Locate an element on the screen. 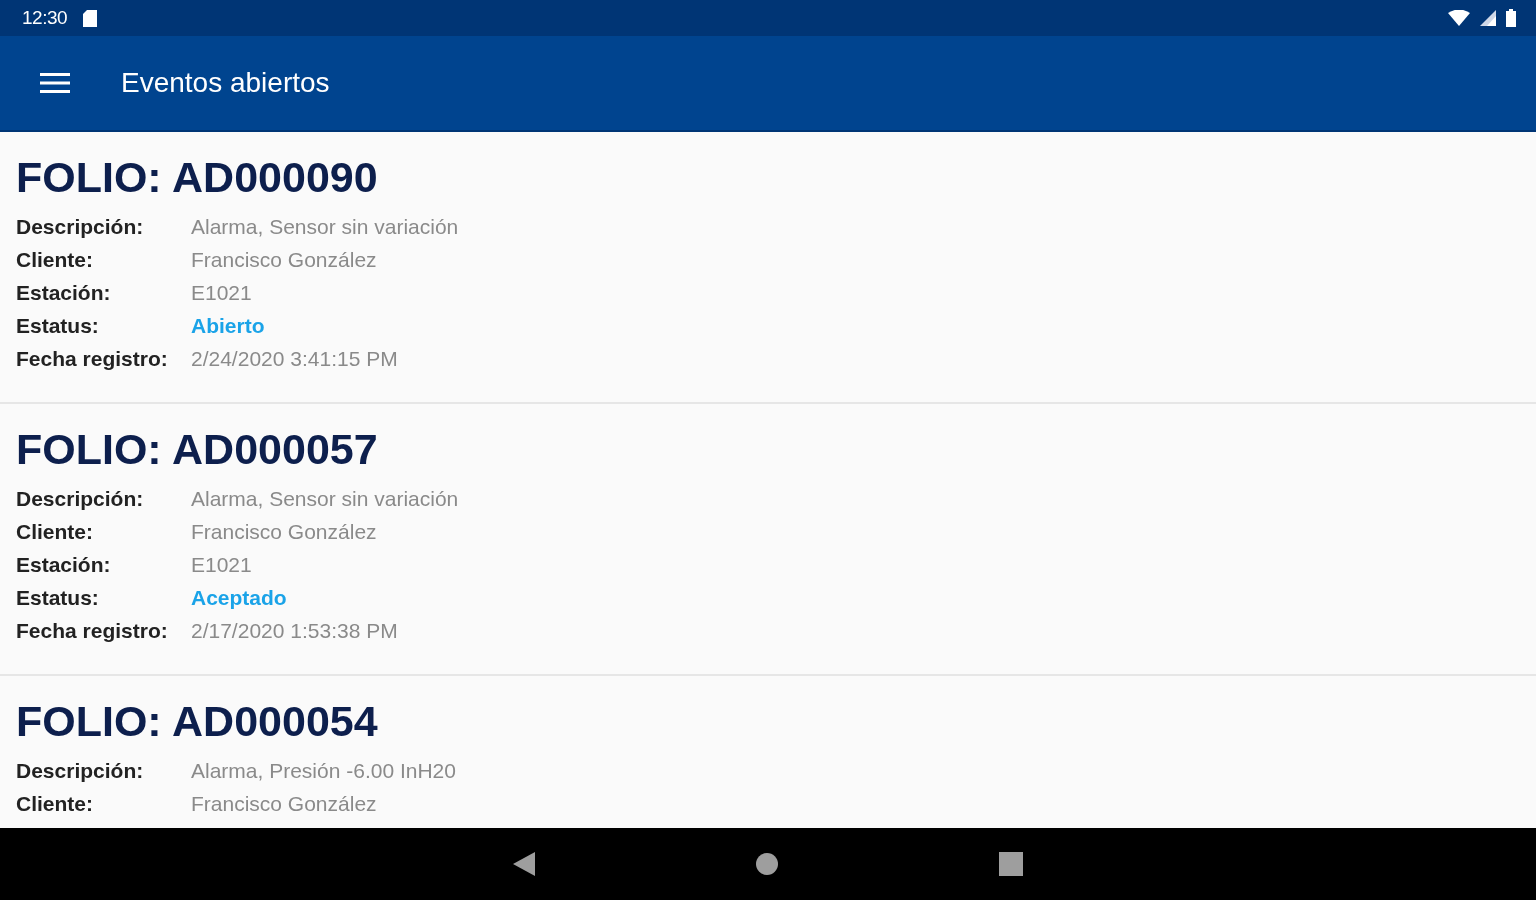 Image resolution: width=1536 pixels, height=900 pixels. battery-icon is located at coordinates (1511, 18).